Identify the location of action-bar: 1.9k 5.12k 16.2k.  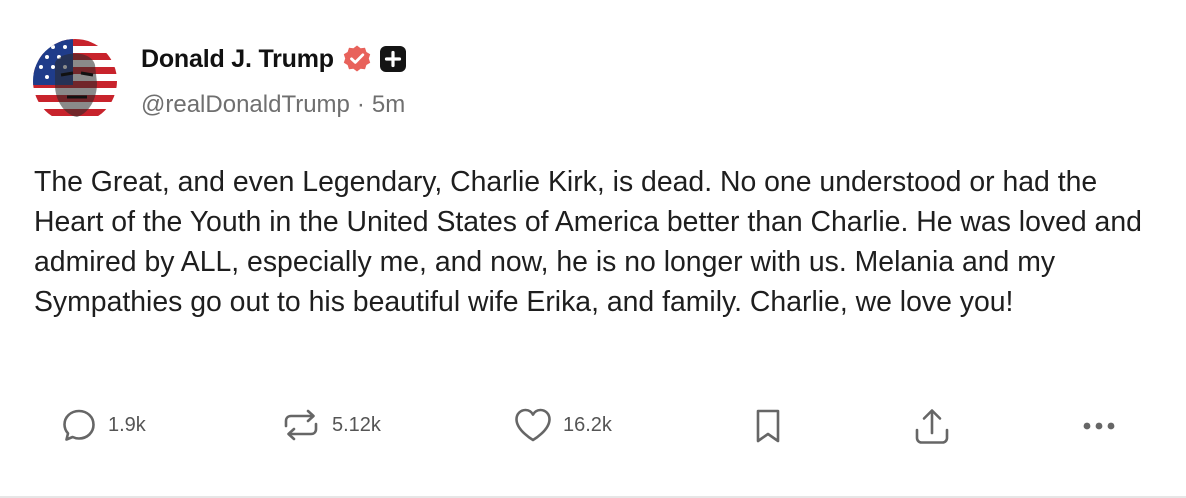
(593, 426).